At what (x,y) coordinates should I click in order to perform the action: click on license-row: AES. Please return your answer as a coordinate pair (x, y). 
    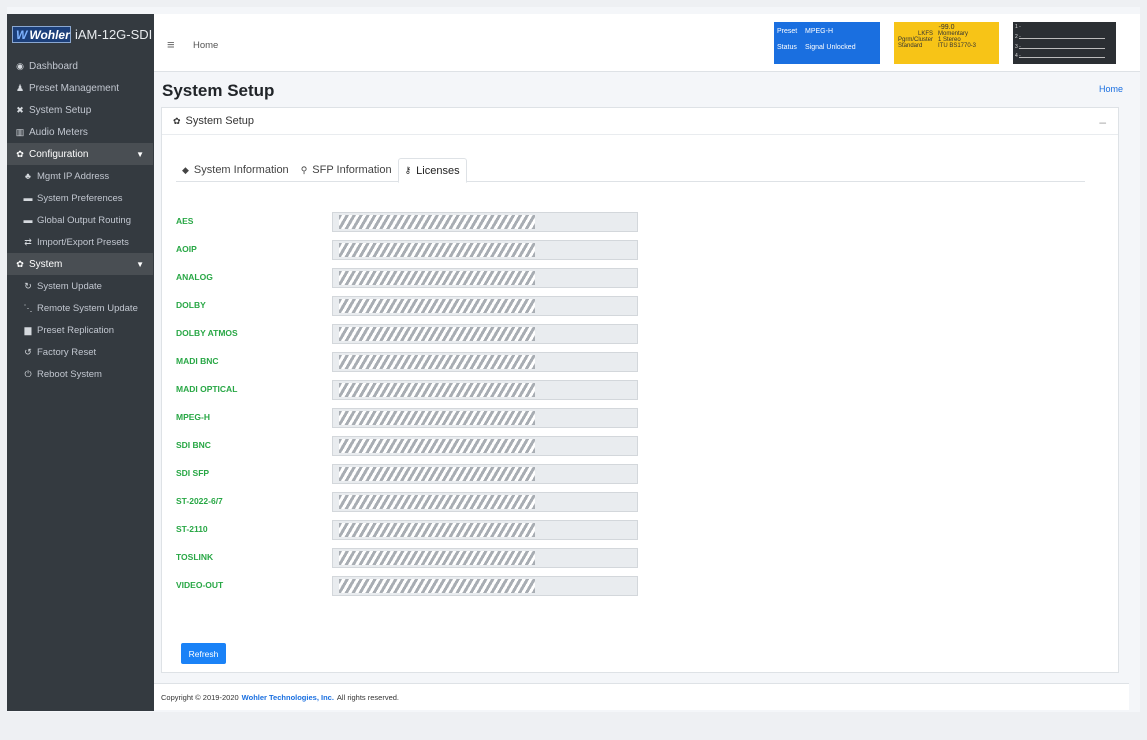
    Looking at the image, I should click on (411, 222).